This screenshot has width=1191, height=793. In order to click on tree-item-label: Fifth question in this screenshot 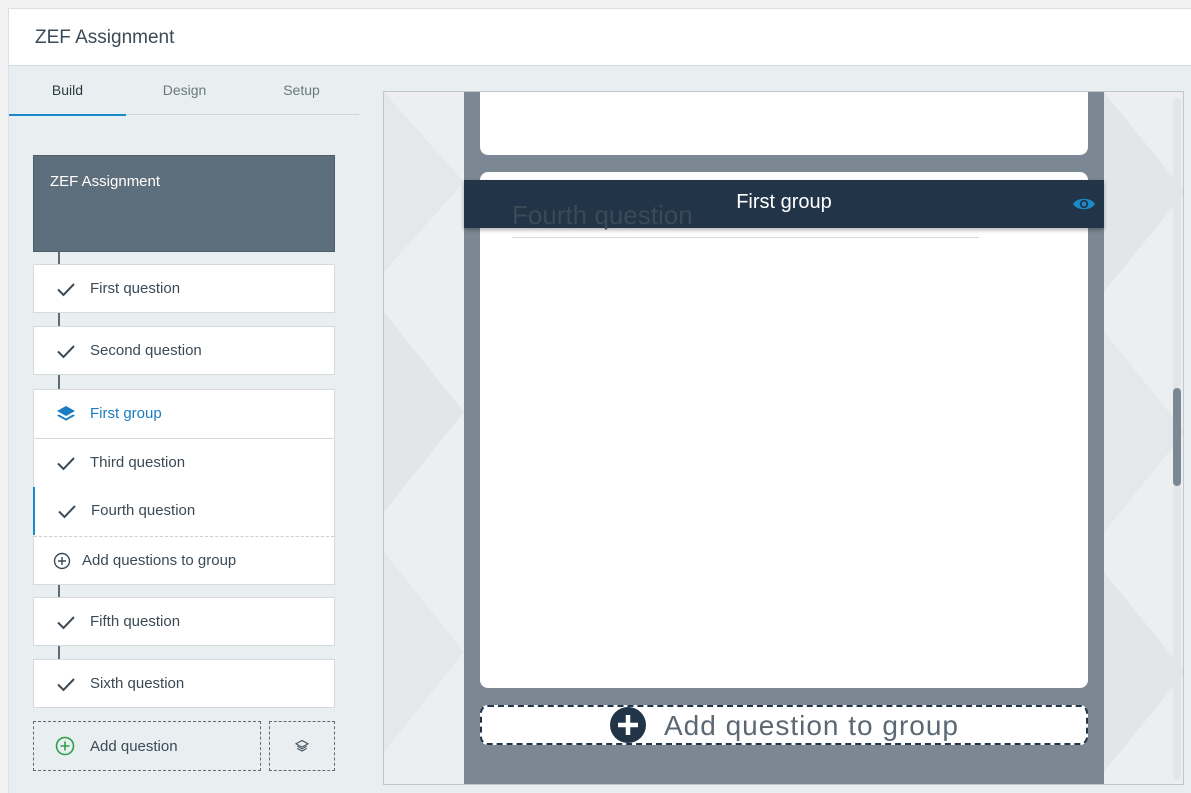, I will do `click(135, 621)`.